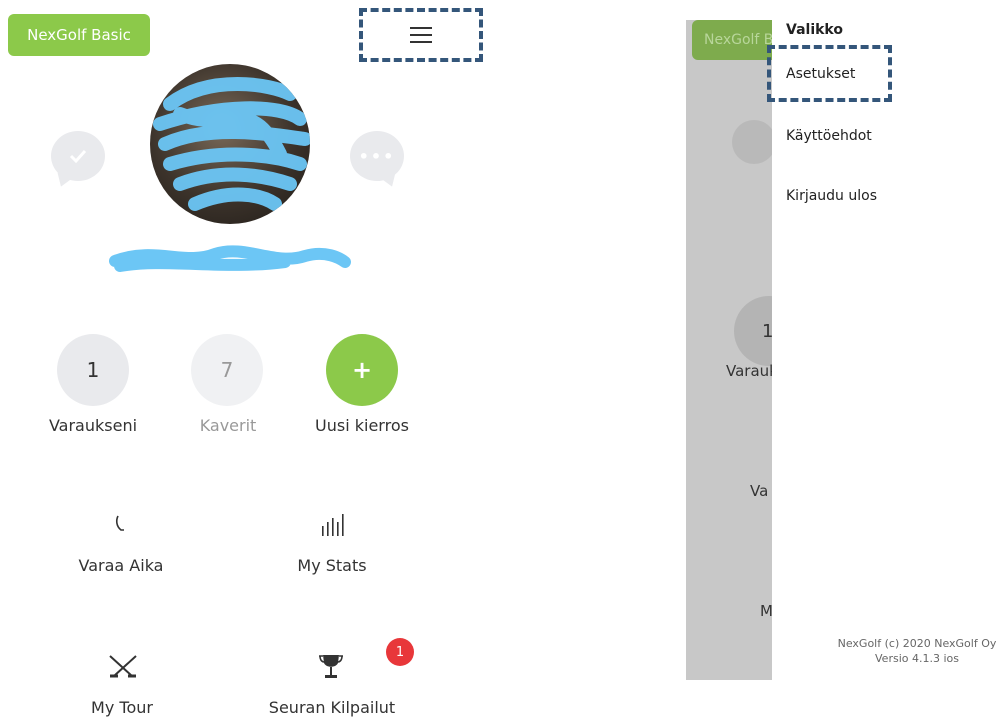 The height and width of the screenshot is (720, 1004). What do you see at coordinates (93, 425) in the screenshot?
I see `bookings-label: Varaukseni` at bounding box center [93, 425].